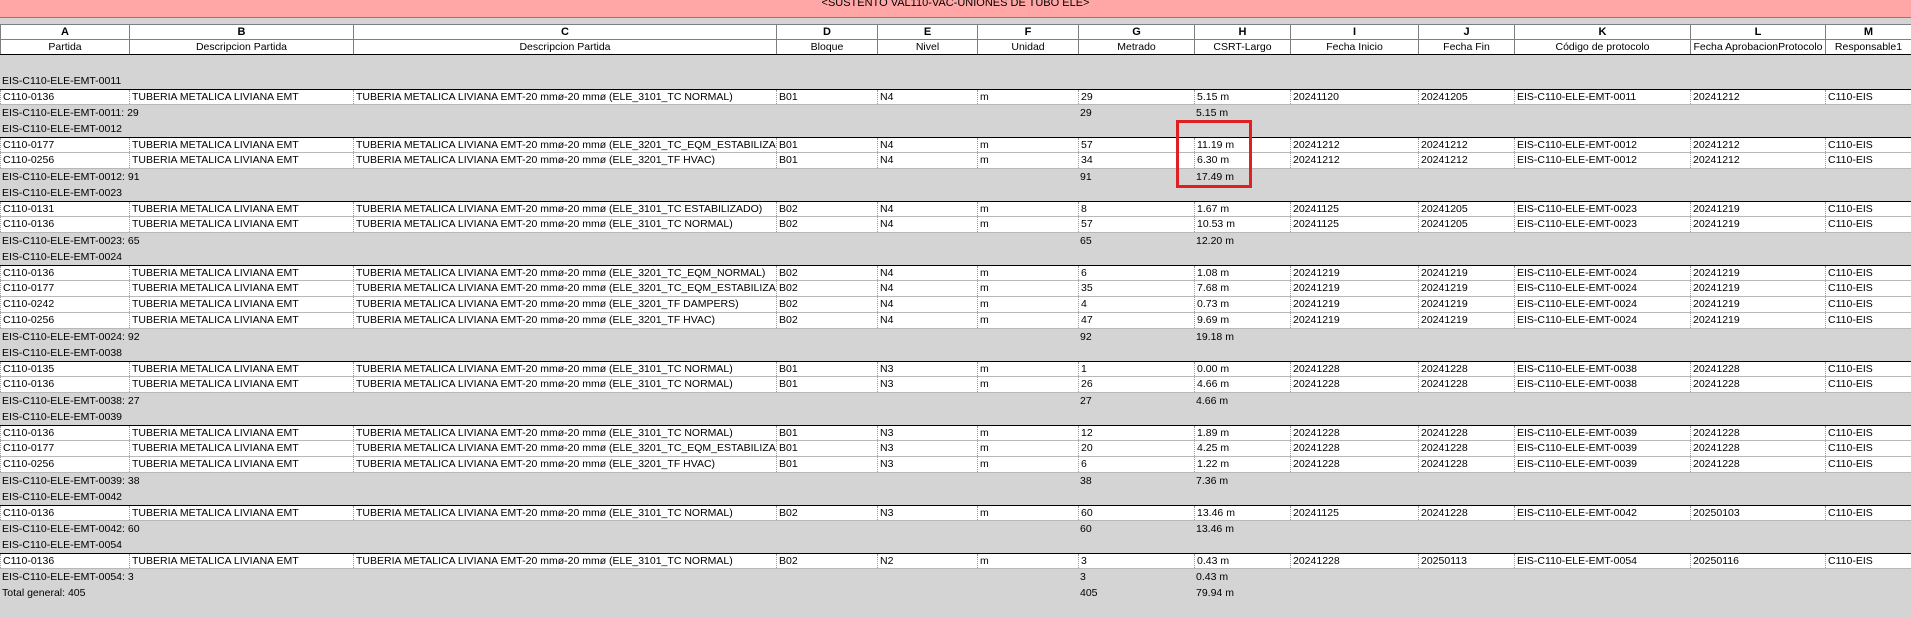 Image resolution: width=1911 pixels, height=617 pixels. Describe the element at coordinates (955, 417) in the screenshot. I see `group-header-row: EIS-C110-ELE-EMT-0039` at that location.